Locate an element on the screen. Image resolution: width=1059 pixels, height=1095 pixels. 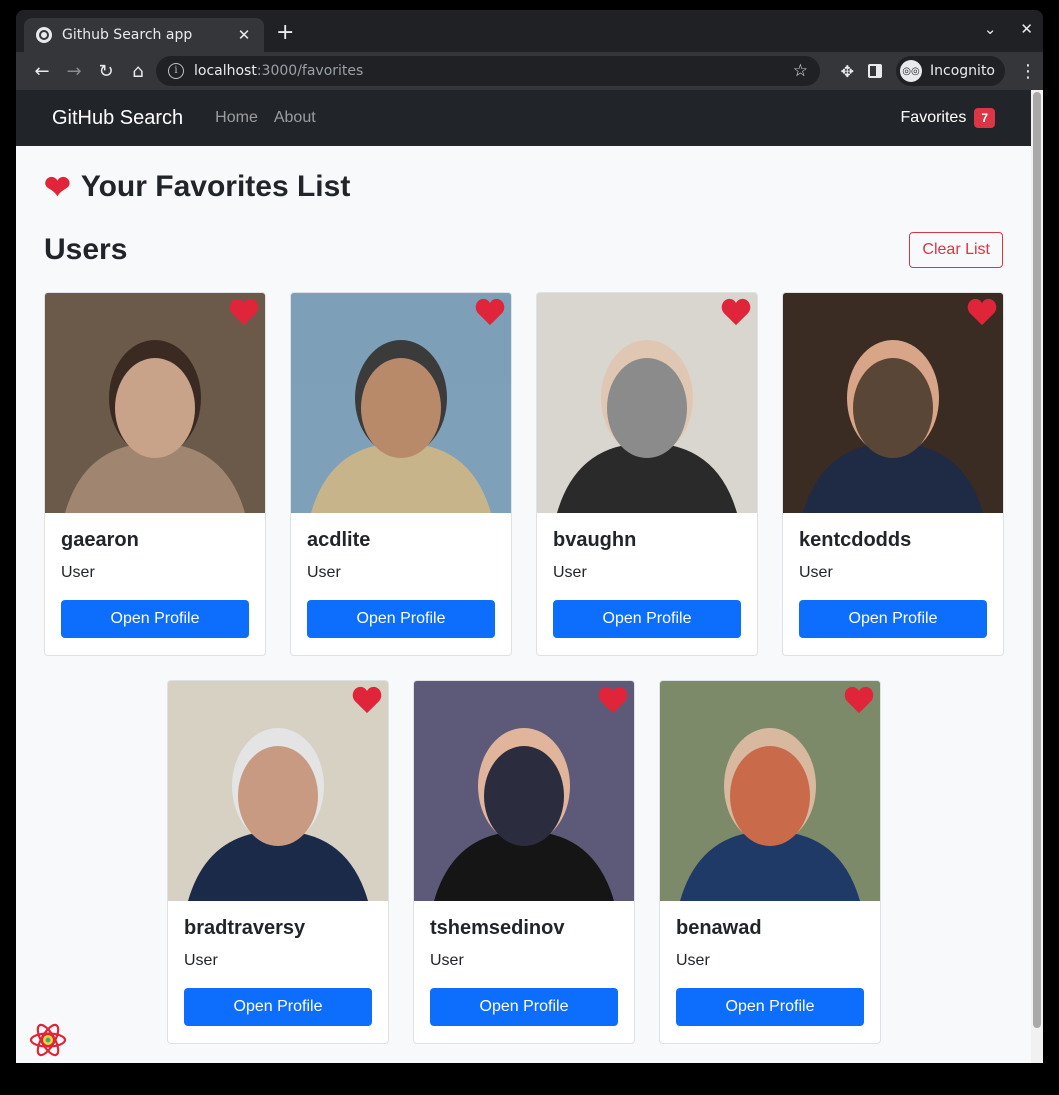
window-close-icon: ✕ is located at coordinates (1026, 29).